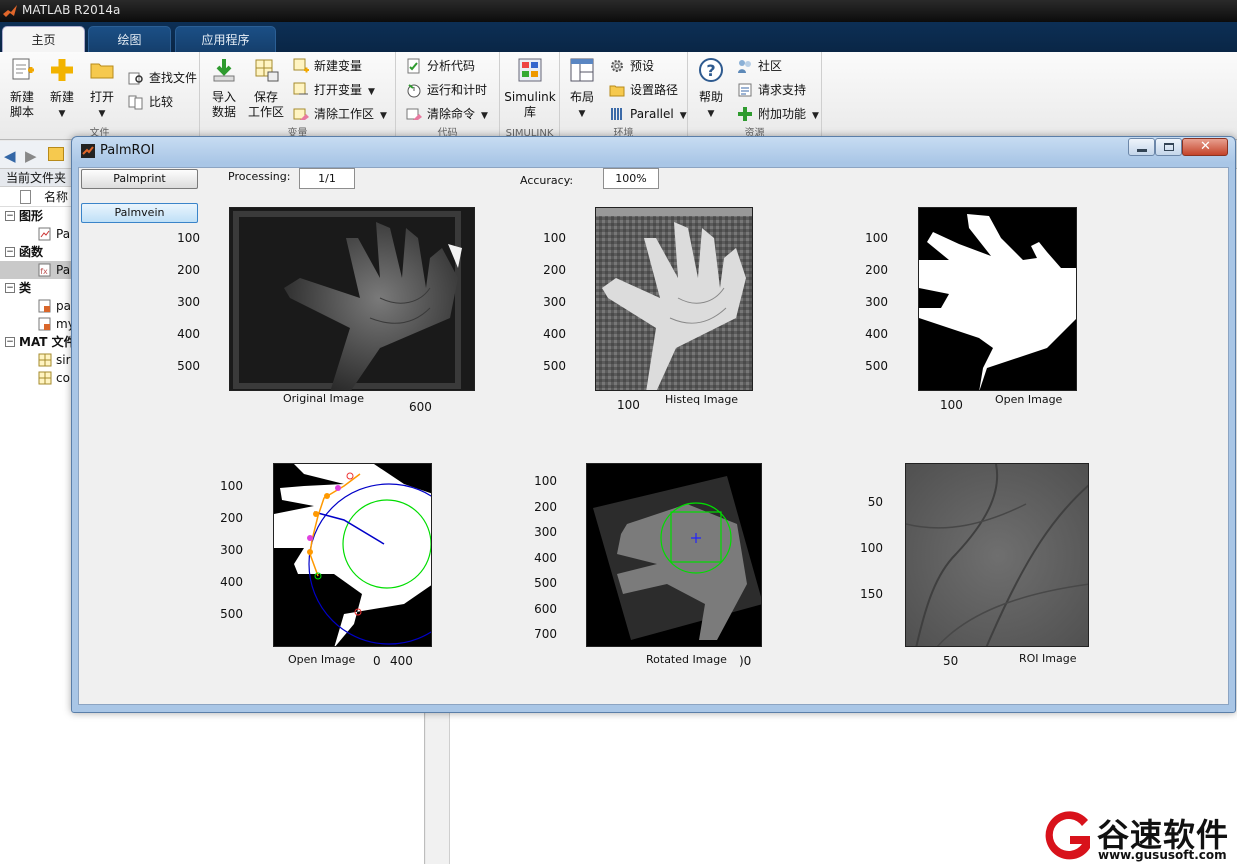 This screenshot has width=1237, height=864. Describe the element at coordinates (1048, 658) in the screenshot. I see `axes-caption: ROI Image` at that location.